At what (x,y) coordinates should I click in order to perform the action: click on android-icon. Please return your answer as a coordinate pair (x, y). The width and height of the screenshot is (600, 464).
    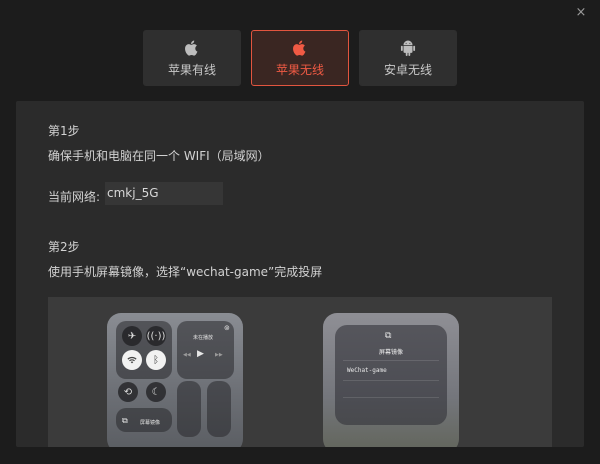
    Looking at the image, I should click on (408, 48).